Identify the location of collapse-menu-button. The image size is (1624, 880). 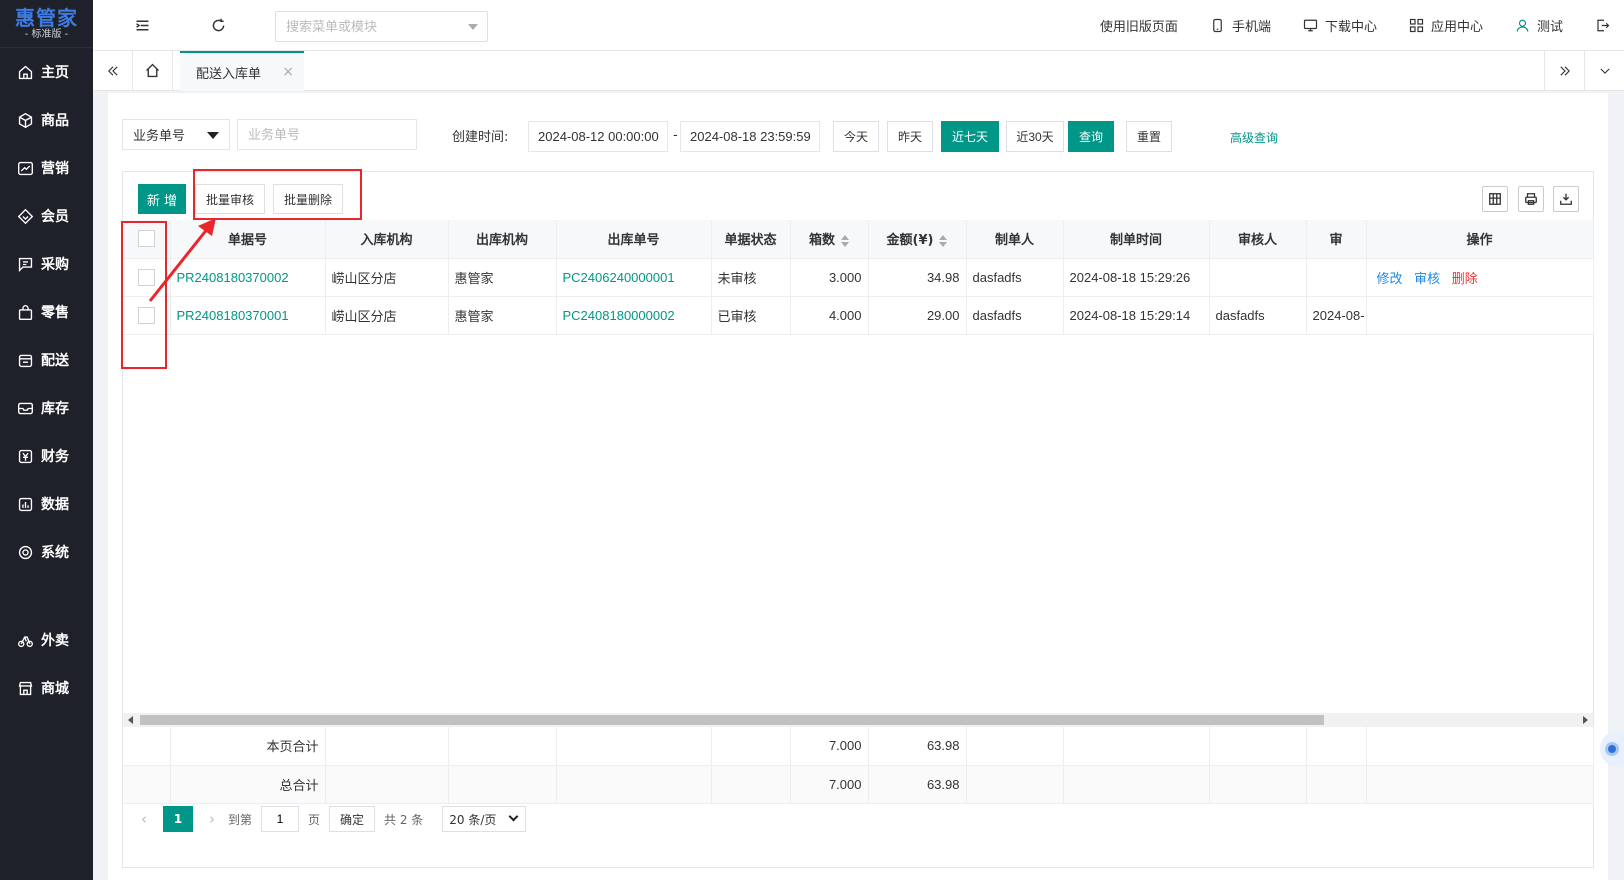
(142, 25).